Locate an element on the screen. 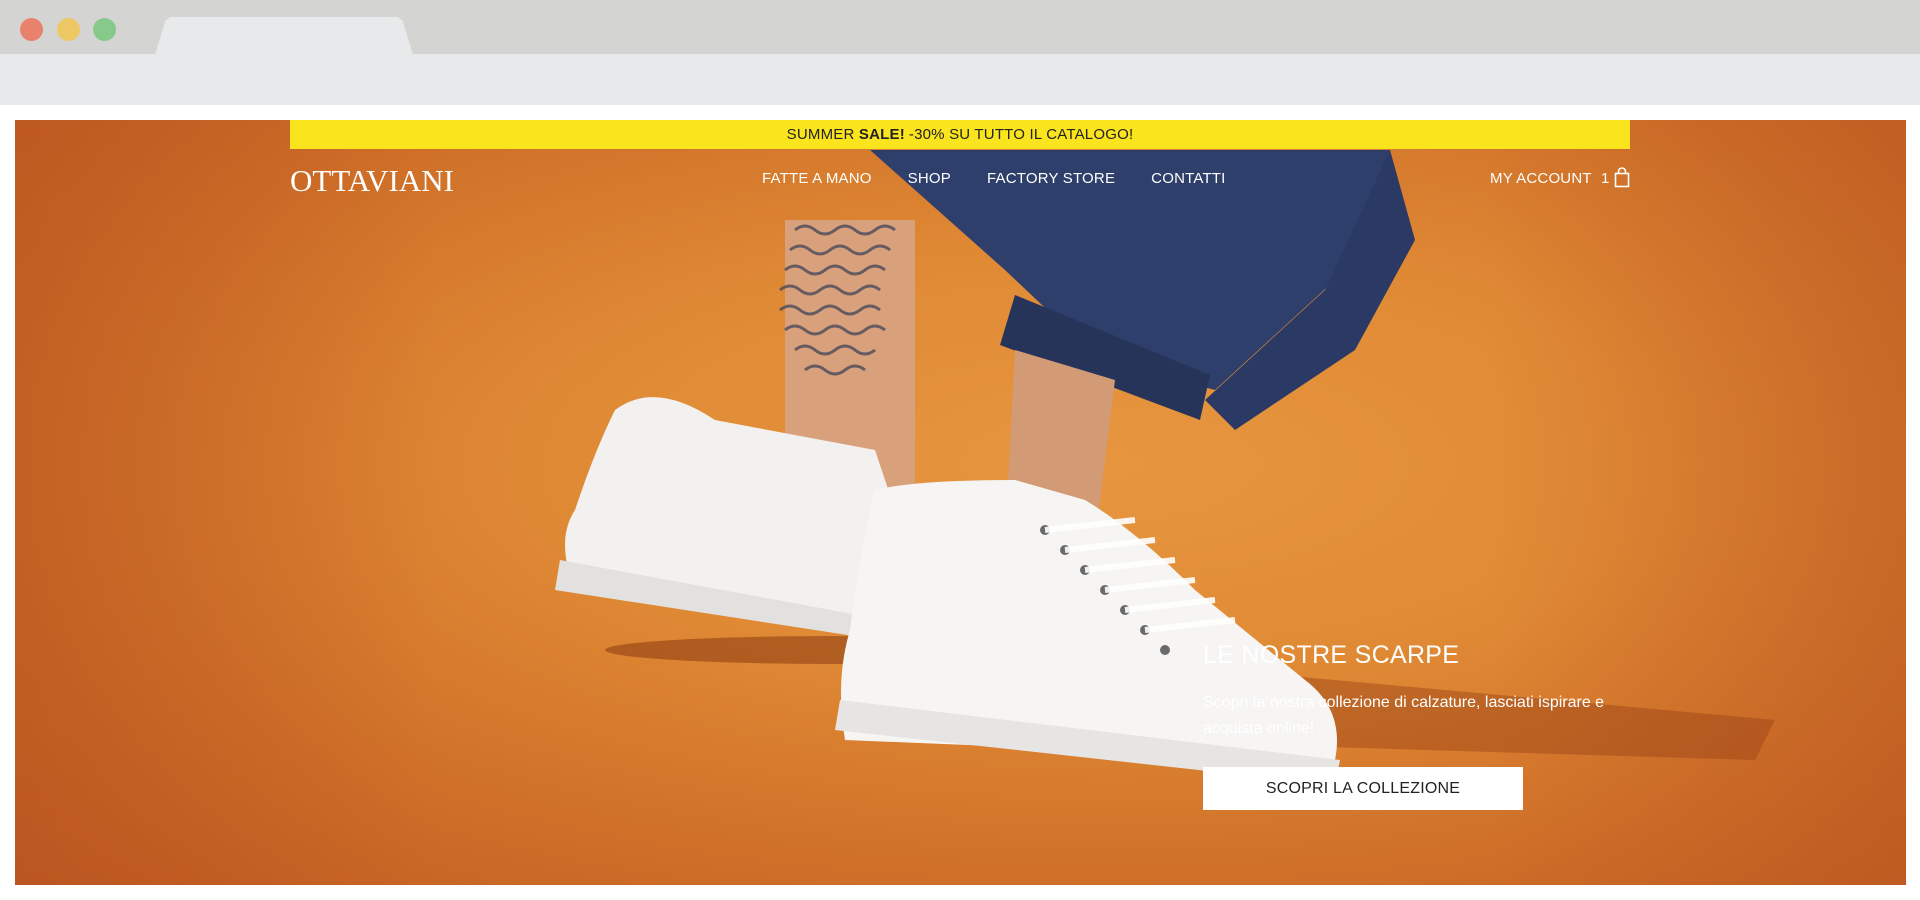 This screenshot has width=1920, height=900. hero-title: LE NOSTRE SCARPE is located at coordinates (1331, 655).